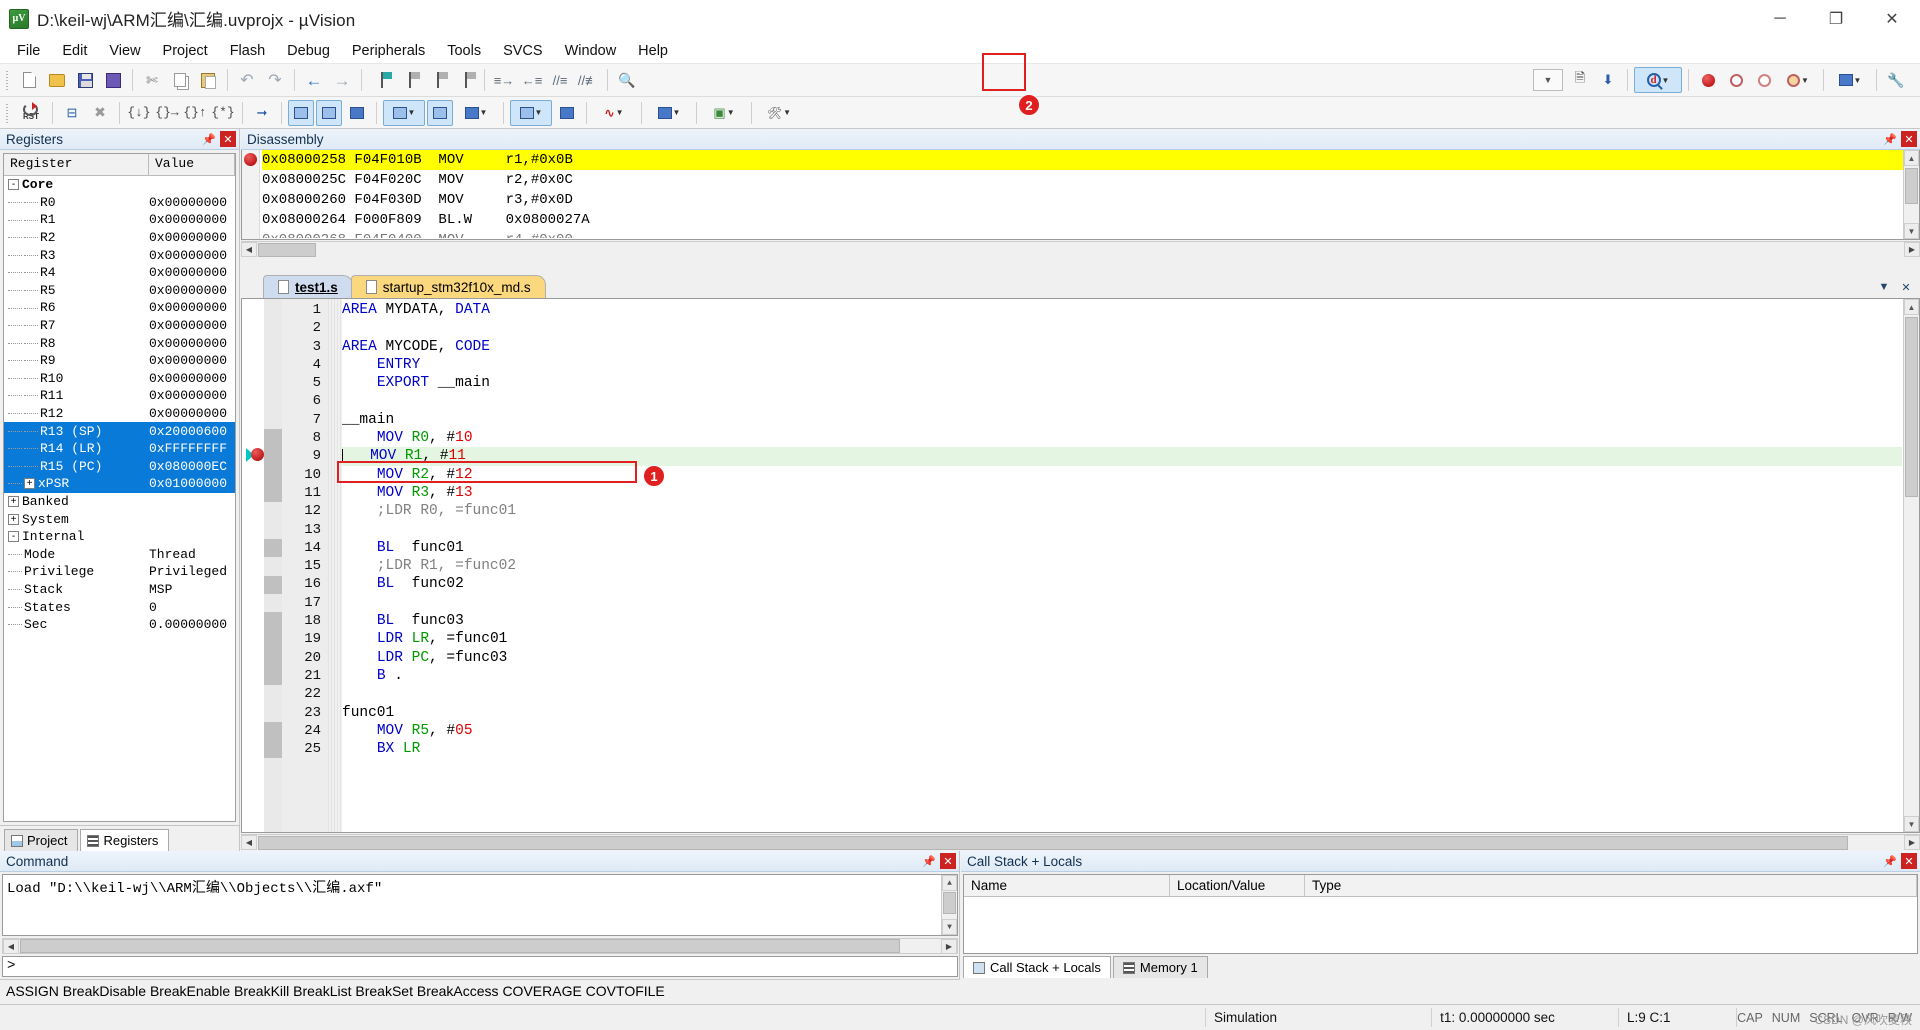 Image resolution: width=1920 pixels, height=1030 pixels. What do you see at coordinates (440, 112) in the screenshot?
I see `call-stack-window-button` at bounding box center [440, 112].